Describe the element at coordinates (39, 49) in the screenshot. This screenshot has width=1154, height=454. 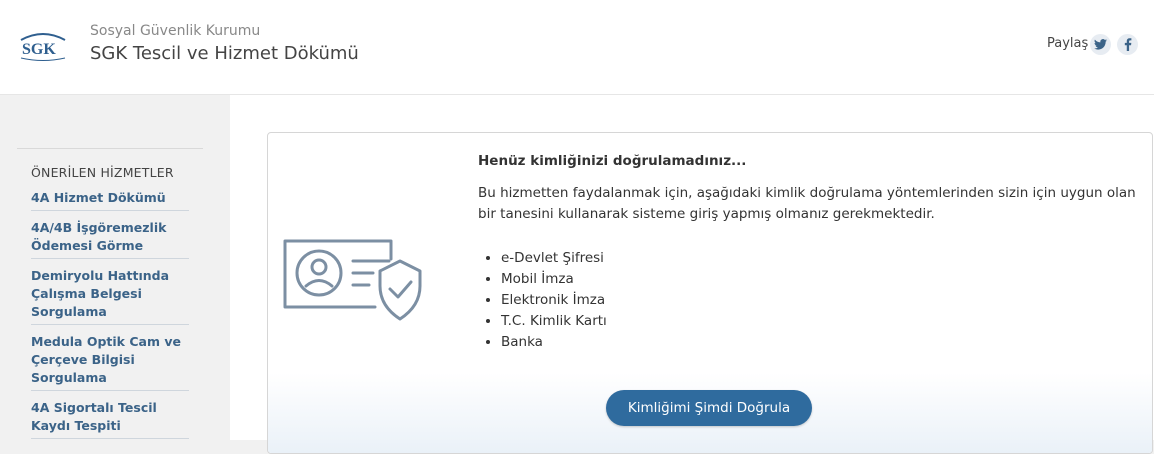
I see `logo-text: SGK` at that location.